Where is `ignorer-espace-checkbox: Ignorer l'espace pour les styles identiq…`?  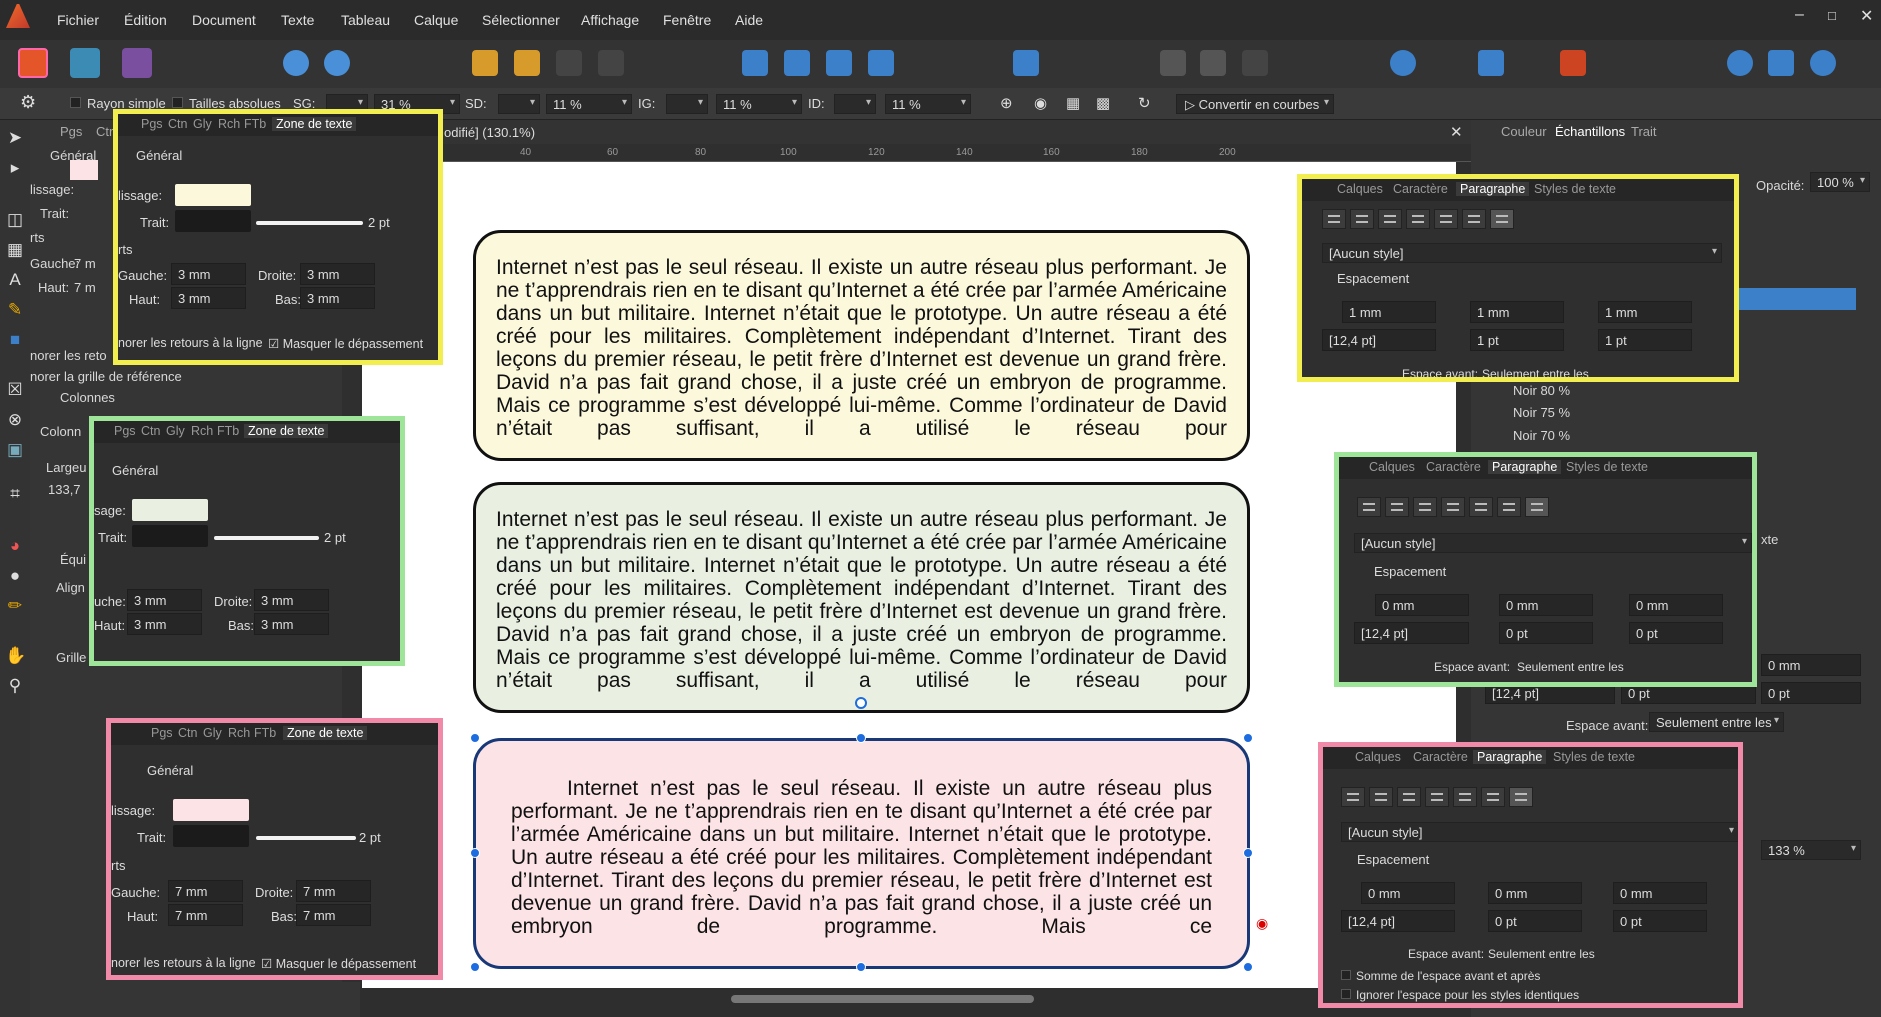
ignorer-espace-checkbox: Ignorer l'espace pour les styles identiq… is located at coordinates (1460, 995).